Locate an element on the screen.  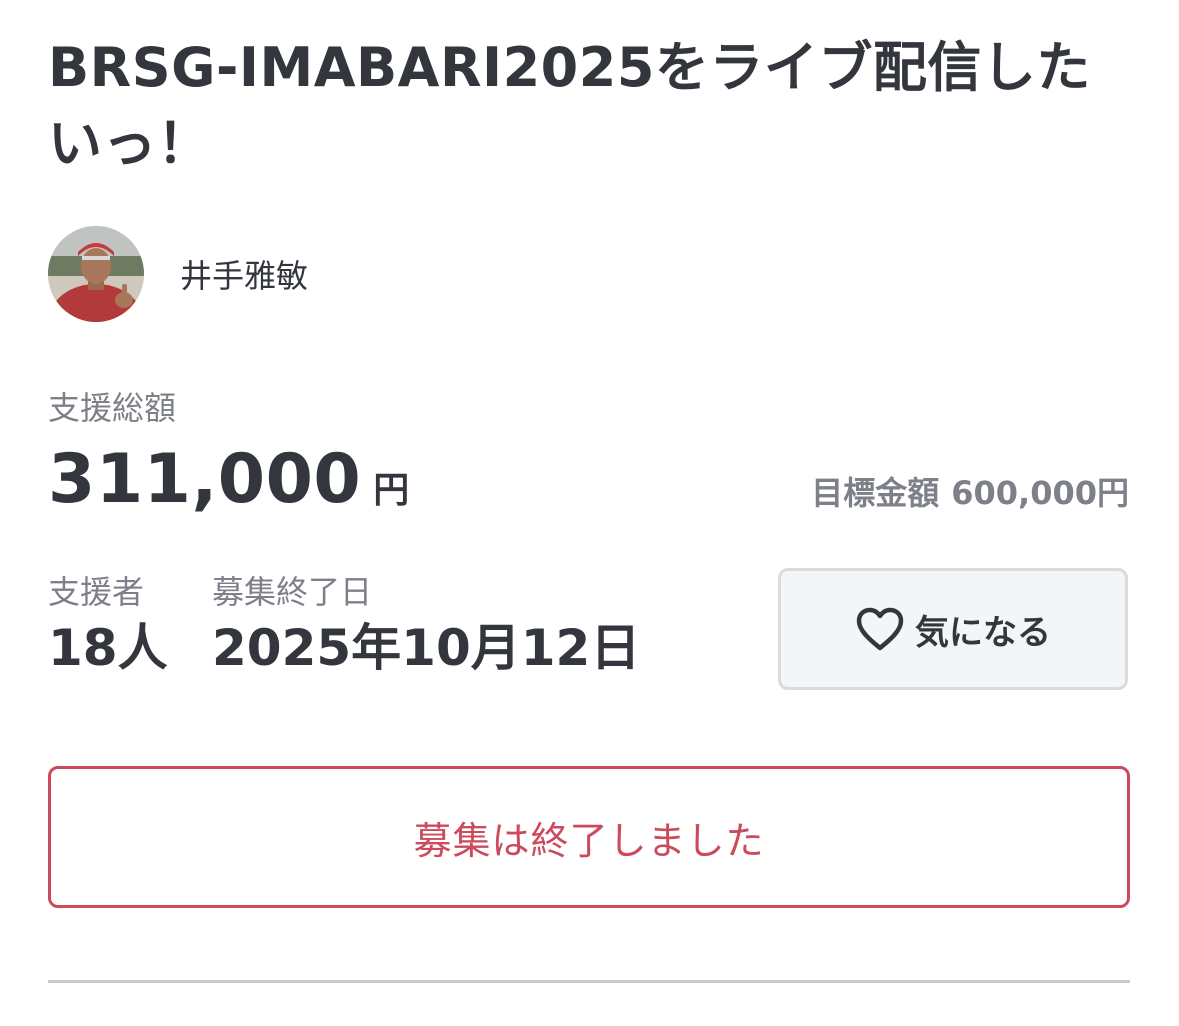
total-unit: 円 is located at coordinates (391, 490).